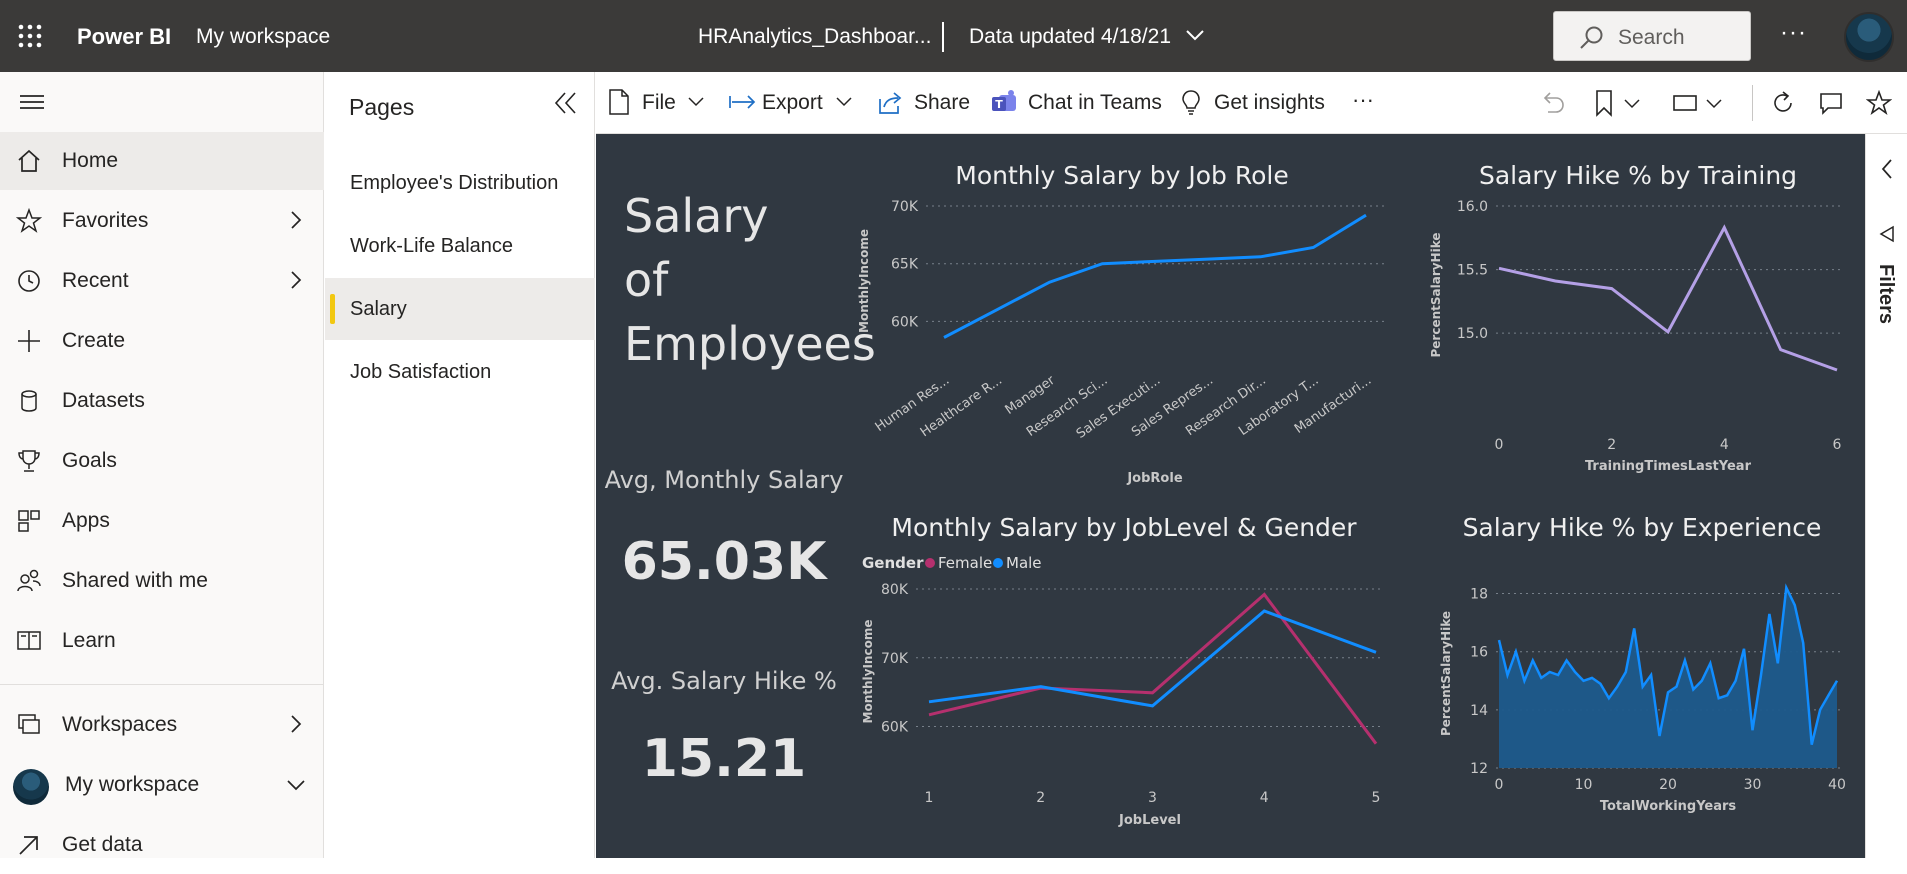 This screenshot has height=874, width=1907. What do you see at coordinates (1269, 102) in the screenshot?
I see `insights-label: Get insights` at bounding box center [1269, 102].